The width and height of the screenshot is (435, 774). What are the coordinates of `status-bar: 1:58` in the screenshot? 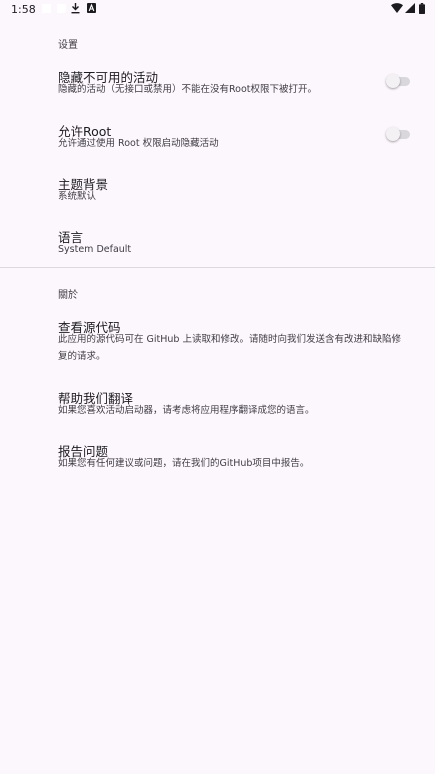 It's located at (217, 10).